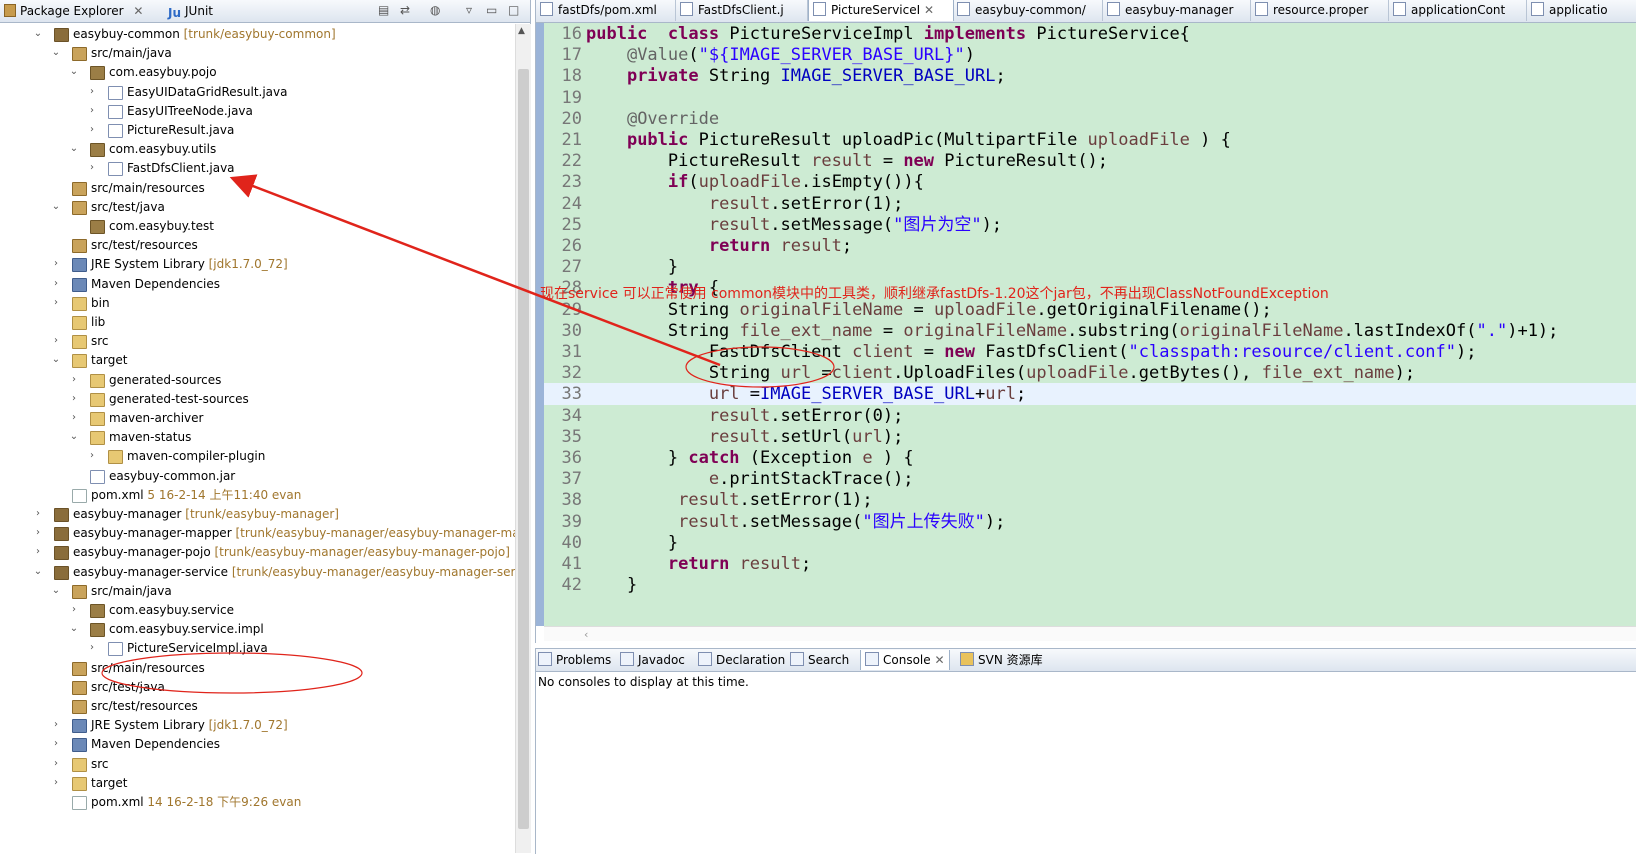 This screenshot has height=854, width=1636. I want to click on view-menu-icon: ▿, so click(469, 10).